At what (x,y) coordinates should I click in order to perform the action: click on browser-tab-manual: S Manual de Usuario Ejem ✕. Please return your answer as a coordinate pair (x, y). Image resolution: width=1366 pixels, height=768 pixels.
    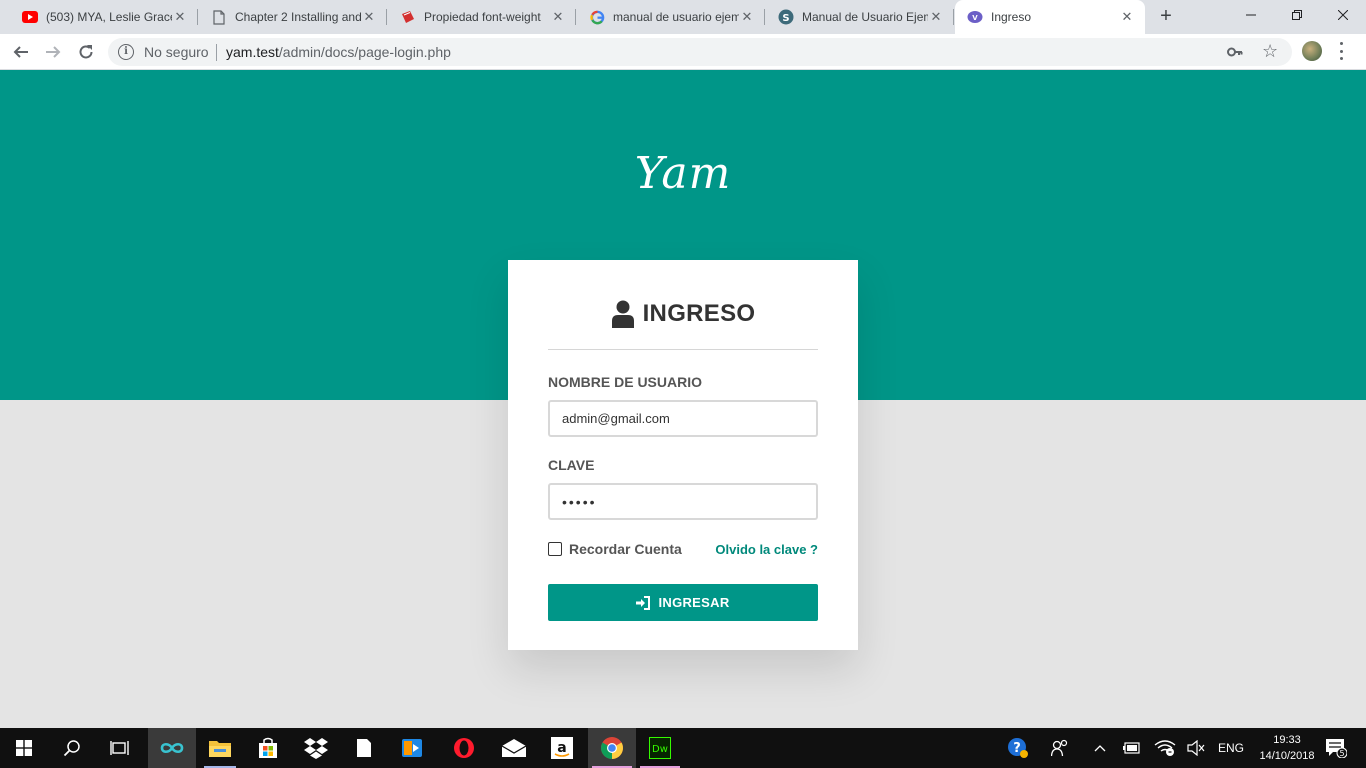
    Looking at the image, I should click on (860, 17).